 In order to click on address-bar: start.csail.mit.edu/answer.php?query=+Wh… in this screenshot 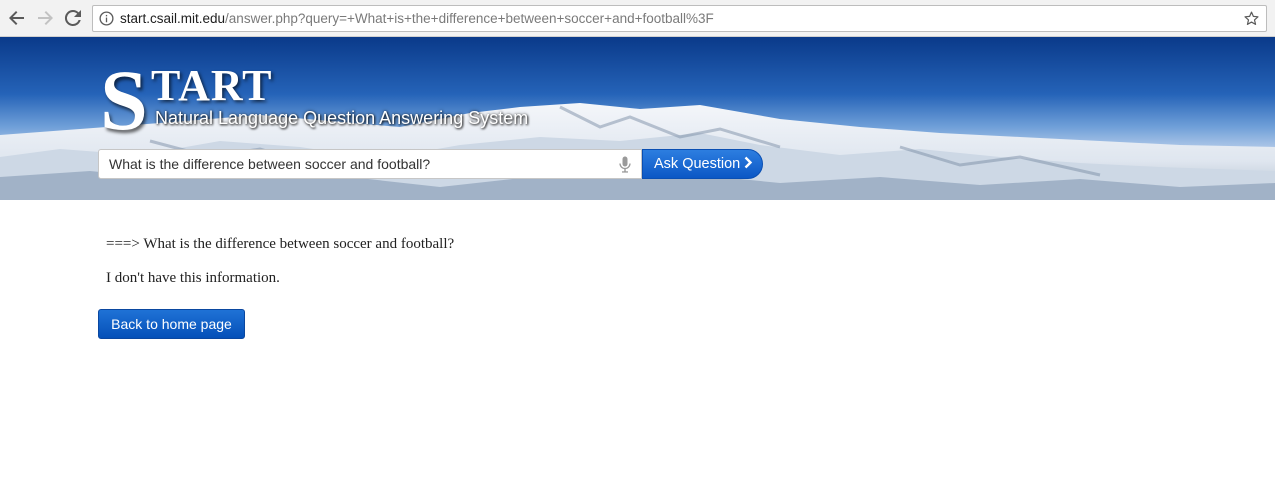, I will do `click(679, 18)`.